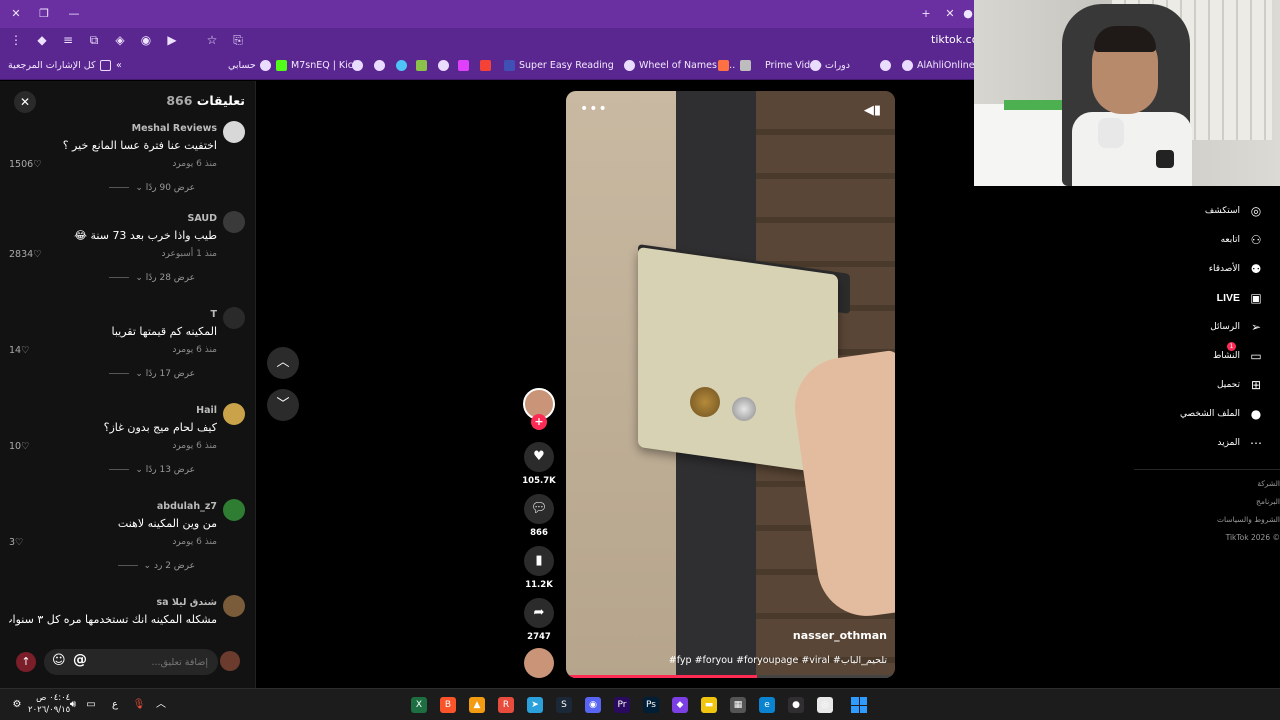 The image size is (1280, 720). I want to click on comment-author: شندق ليلا sa, so click(186, 602).